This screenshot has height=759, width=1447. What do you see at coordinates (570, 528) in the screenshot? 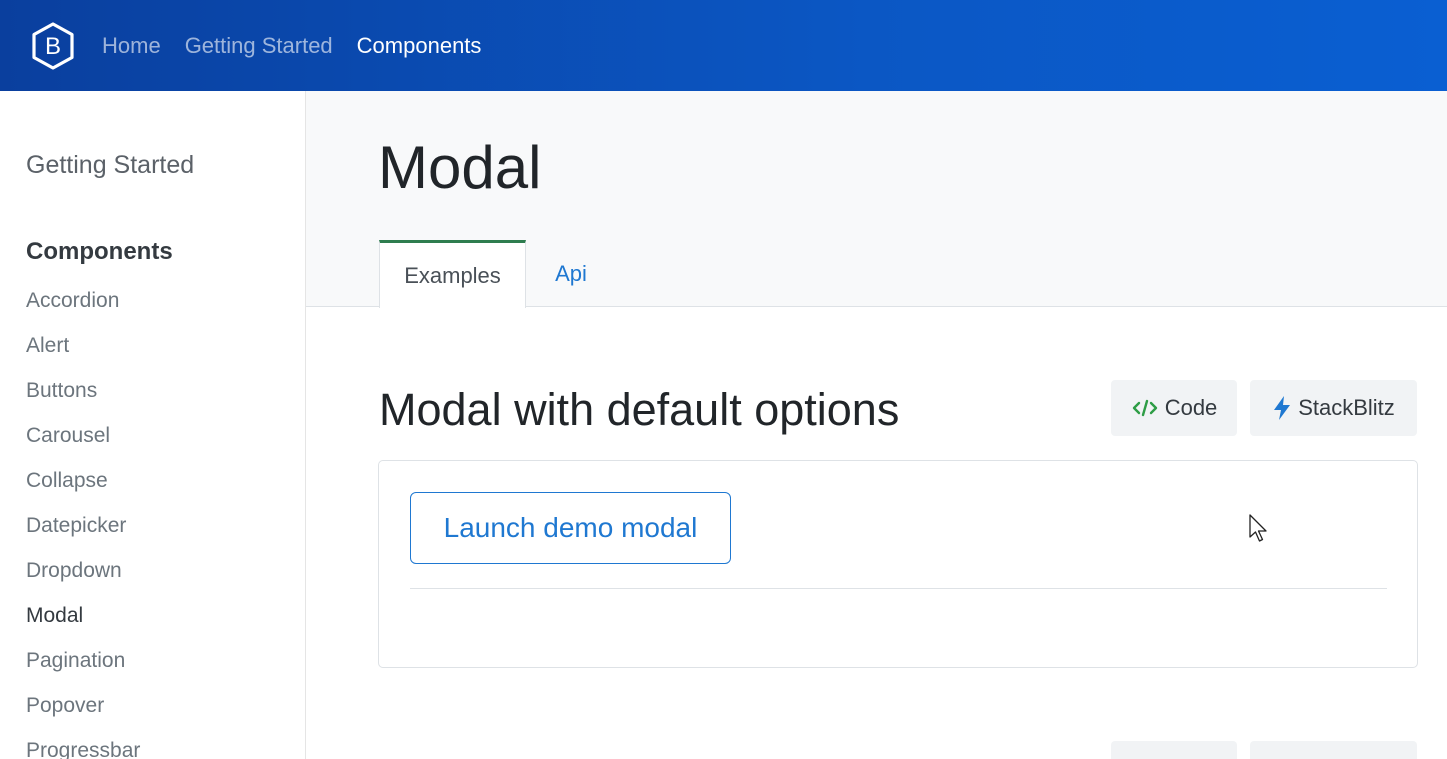
I see `launch-demo-modal-button: Launch demo modal` at bounding box center [570, 528].